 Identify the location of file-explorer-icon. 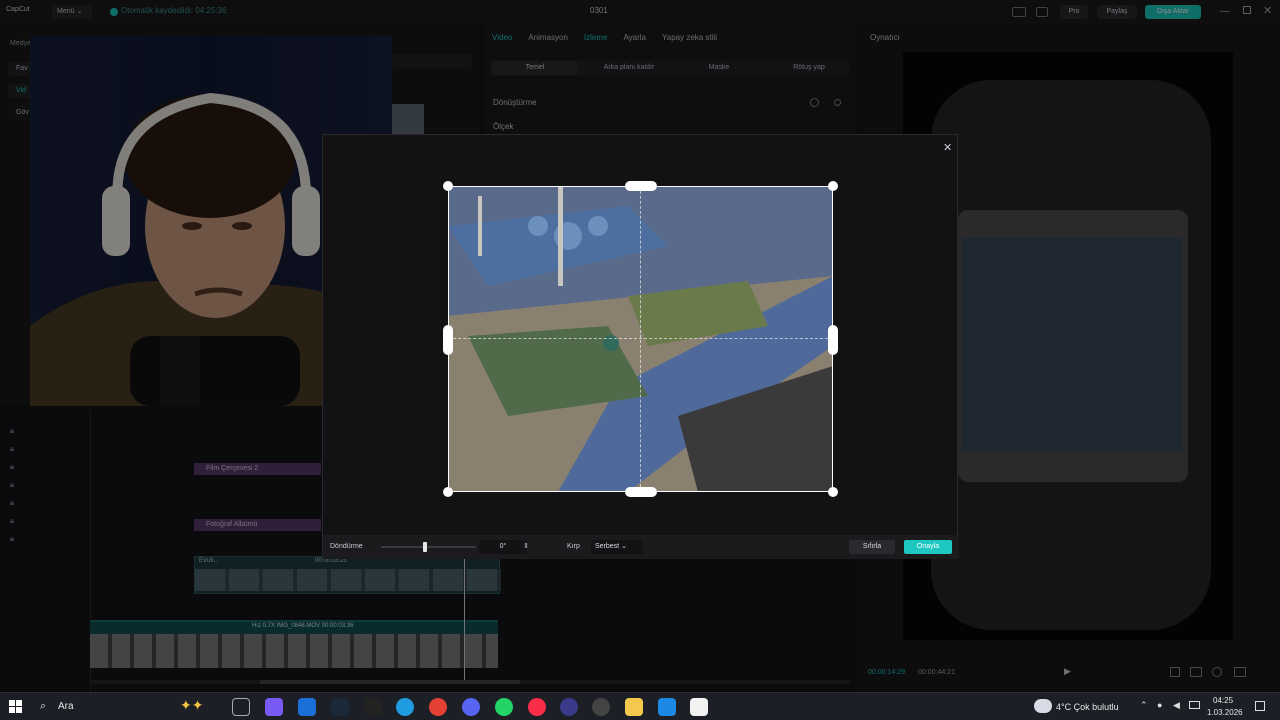
(634, 707).